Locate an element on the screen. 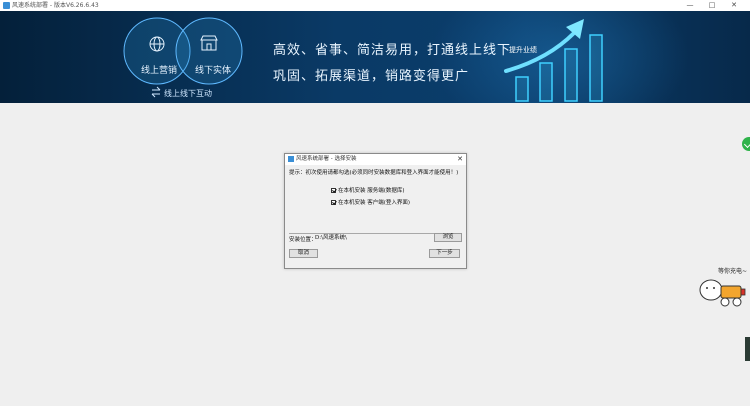 This screenshot has height=406, width=750. client-install-label: 在本机安装 客户端(登入界面) is located at coordinates (374, 203).